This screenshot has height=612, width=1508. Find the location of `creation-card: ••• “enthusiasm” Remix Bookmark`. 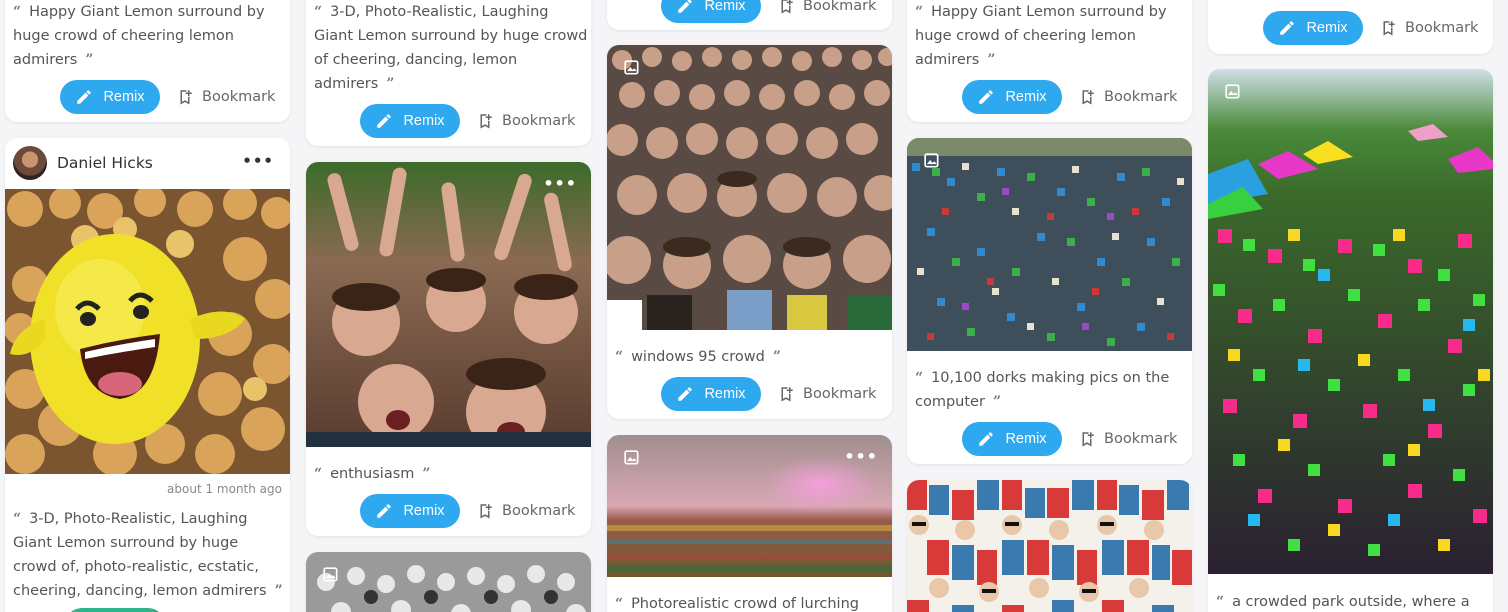

creation-card: ••• “enthusiasm” Remix Bookmark is located at coordinates (448, 349).